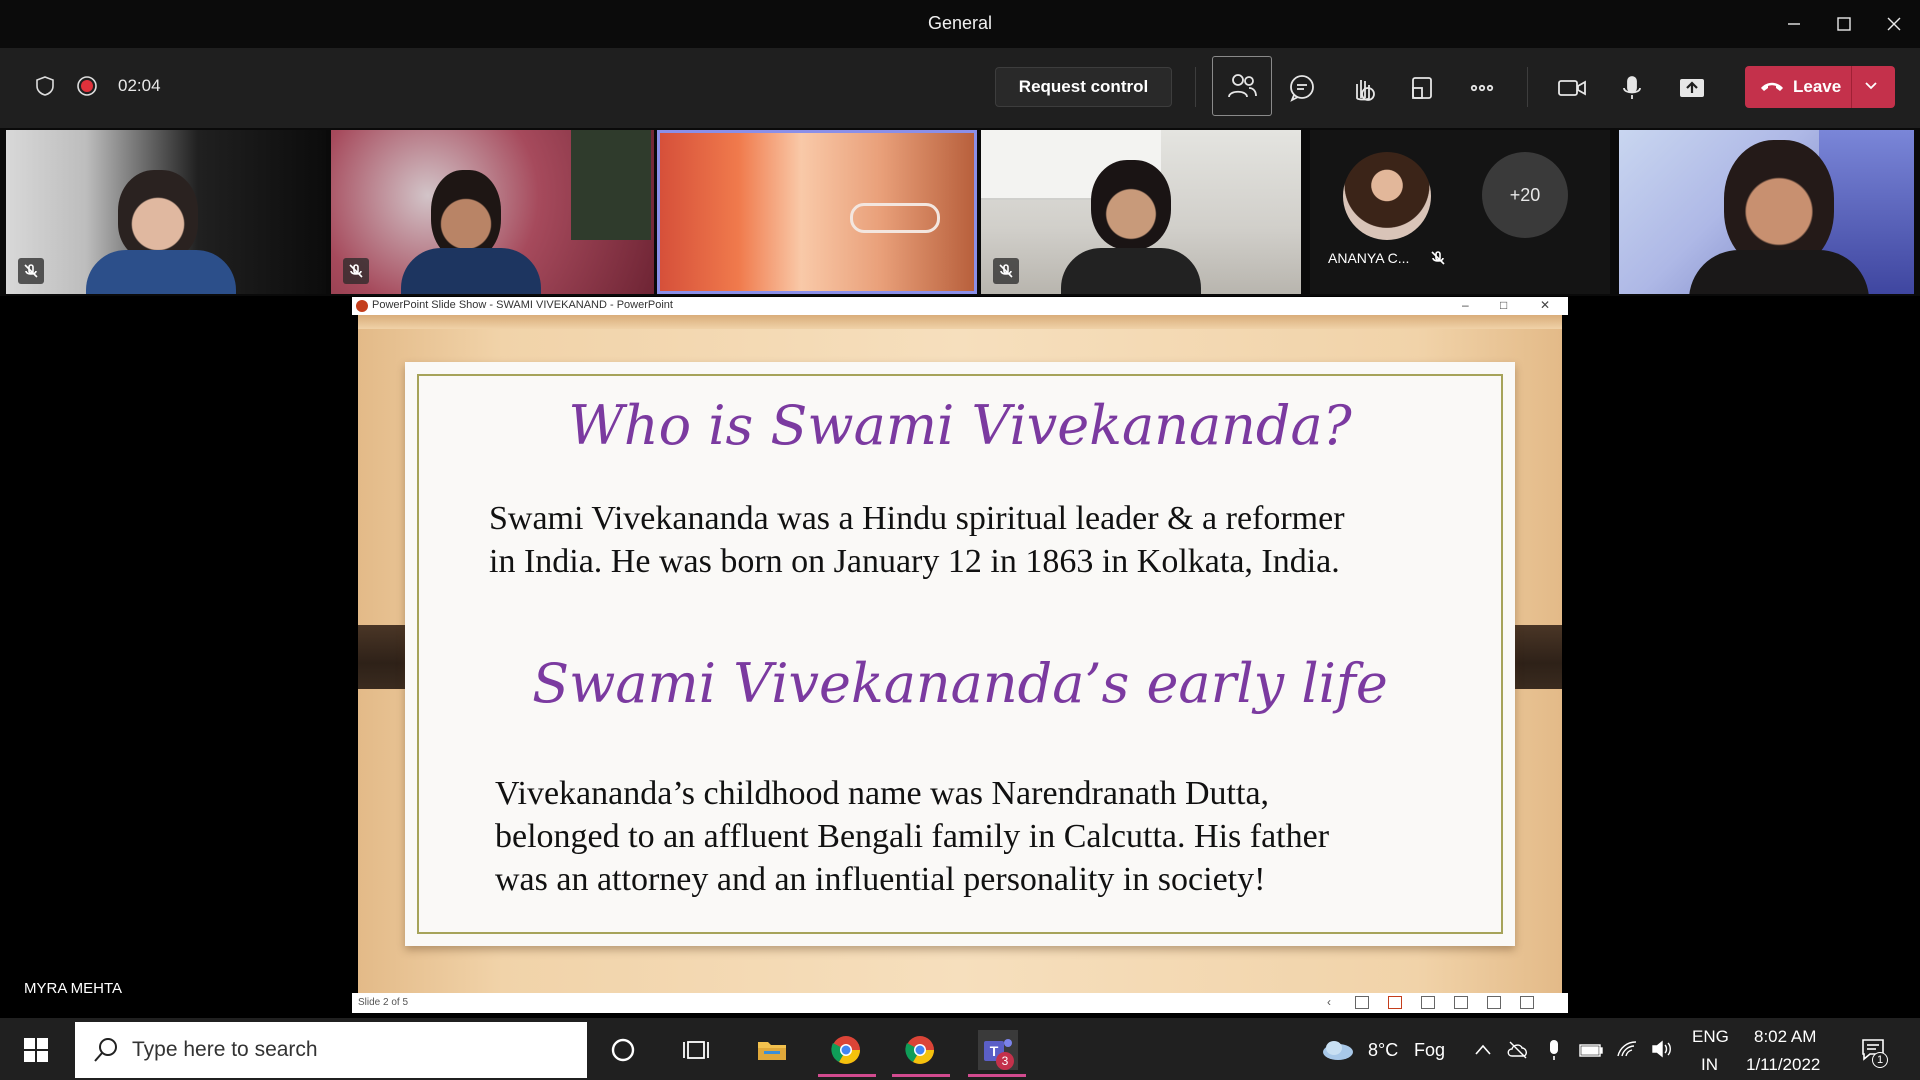  I want to click on minimize-button, so click(1794, 24).